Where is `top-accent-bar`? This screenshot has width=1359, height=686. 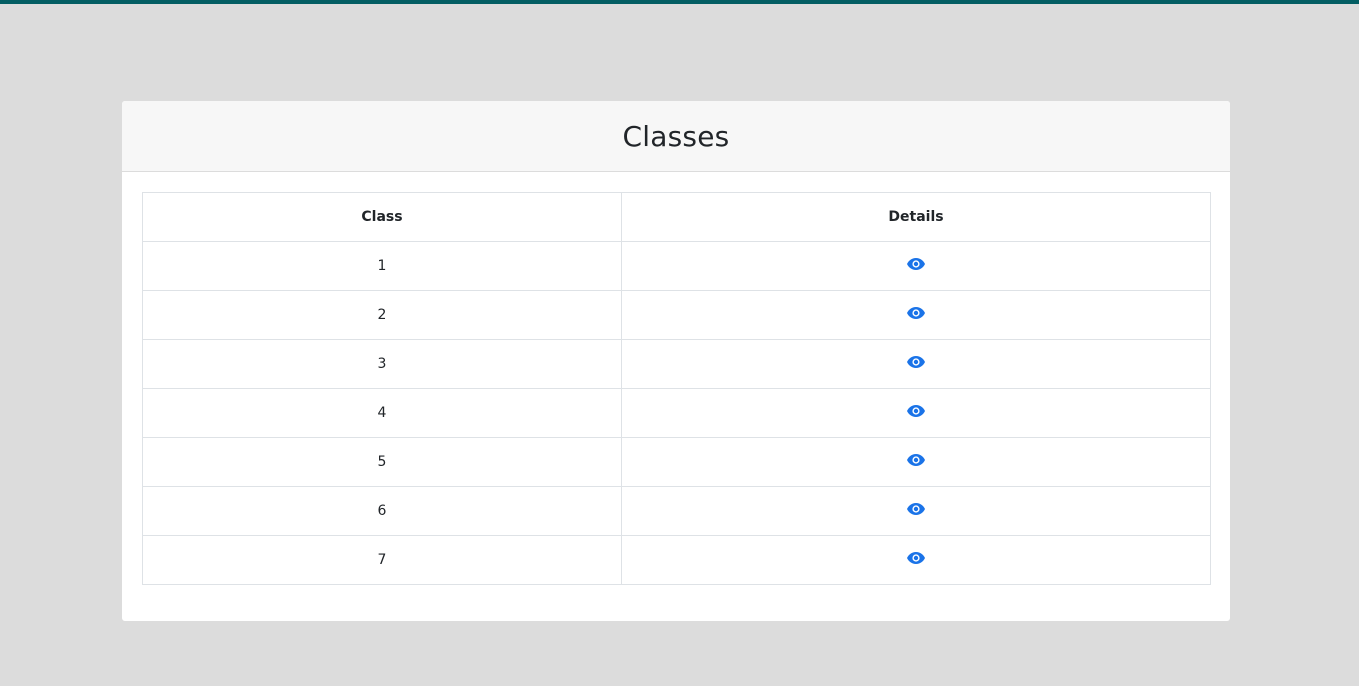
top-accent-bar is located at coordinates (679, 2).